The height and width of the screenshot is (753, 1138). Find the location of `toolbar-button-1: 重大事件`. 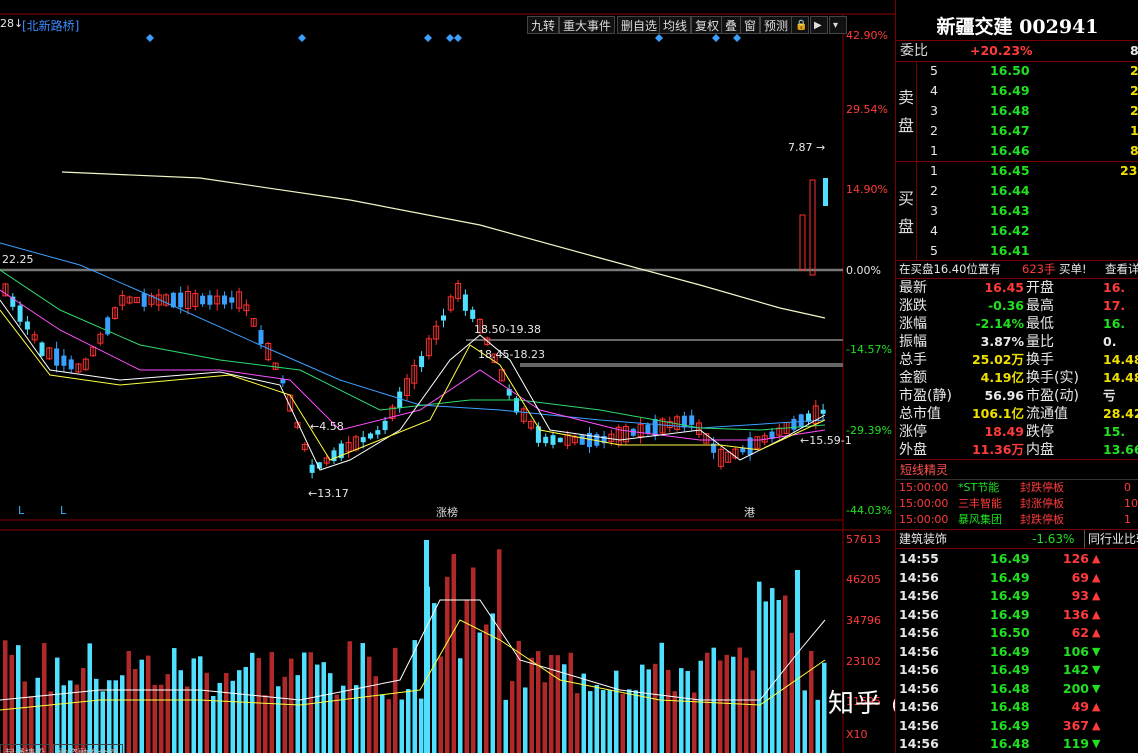

toolbar-button-1: 重大事件 is located at coordinates (587, 25).